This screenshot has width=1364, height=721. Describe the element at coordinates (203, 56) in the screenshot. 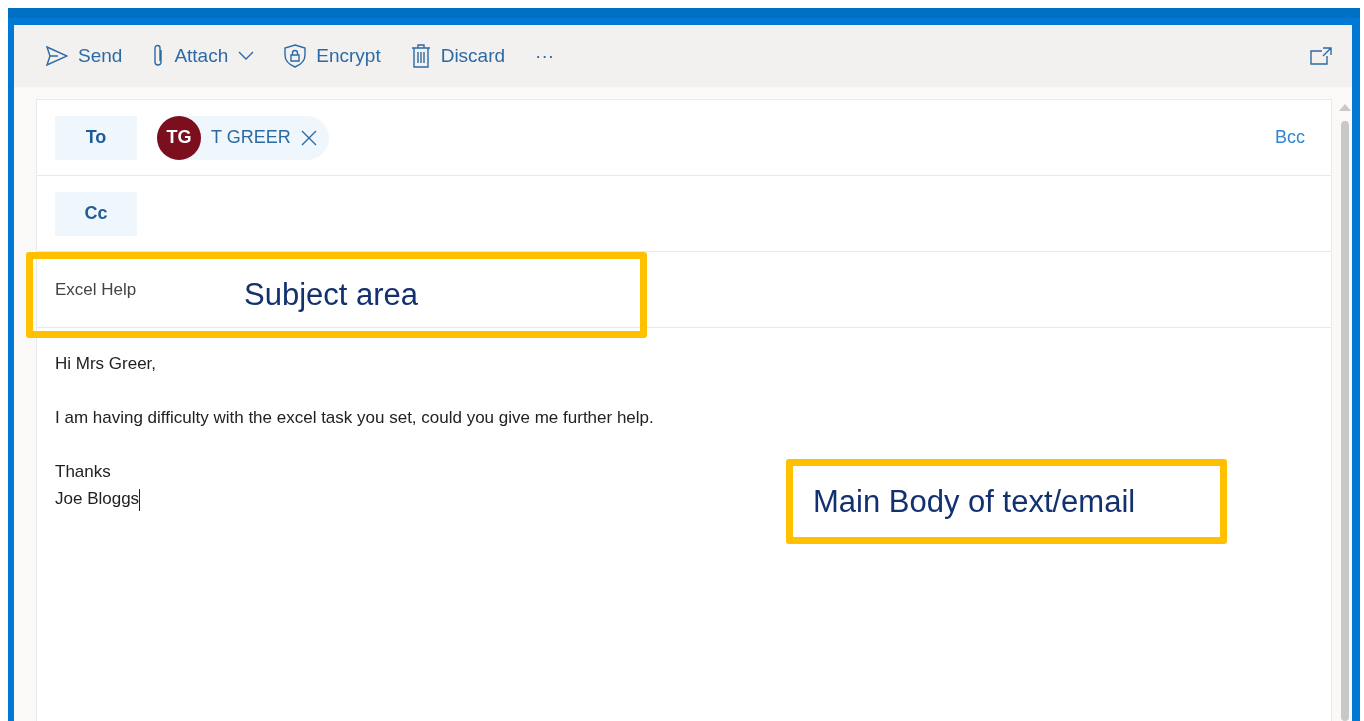

I see `attach-button: Attach` at that location.